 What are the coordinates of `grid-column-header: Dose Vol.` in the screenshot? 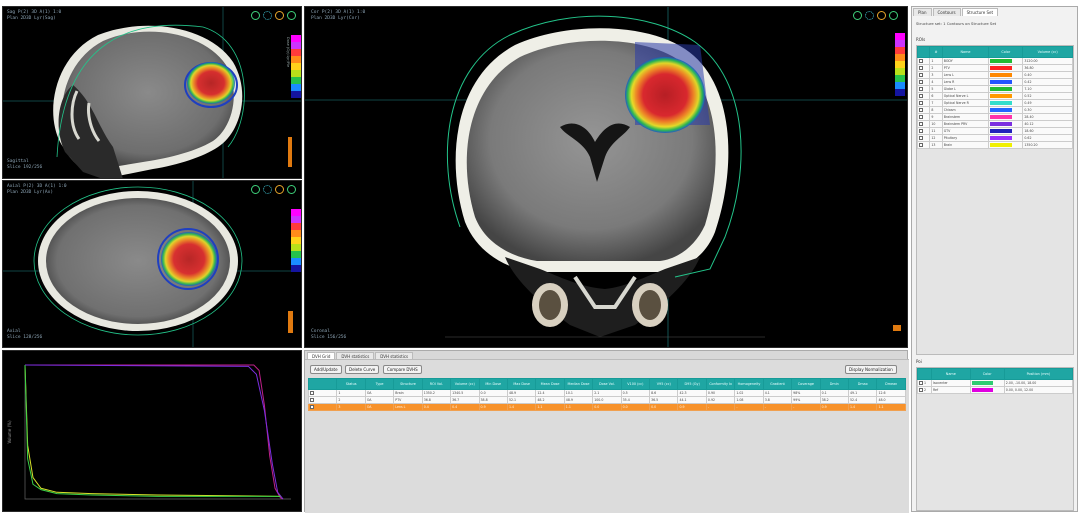 It's located at (607, 384).